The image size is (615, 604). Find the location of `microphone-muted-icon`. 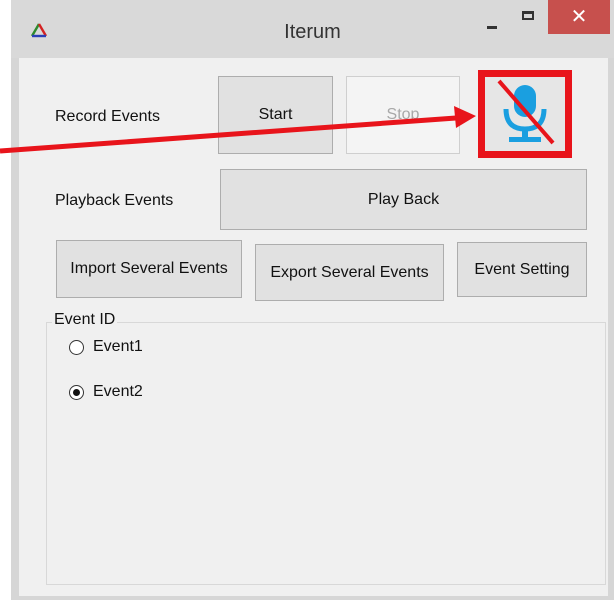

microphone-muted-icon is located at coordinates (526, 112).